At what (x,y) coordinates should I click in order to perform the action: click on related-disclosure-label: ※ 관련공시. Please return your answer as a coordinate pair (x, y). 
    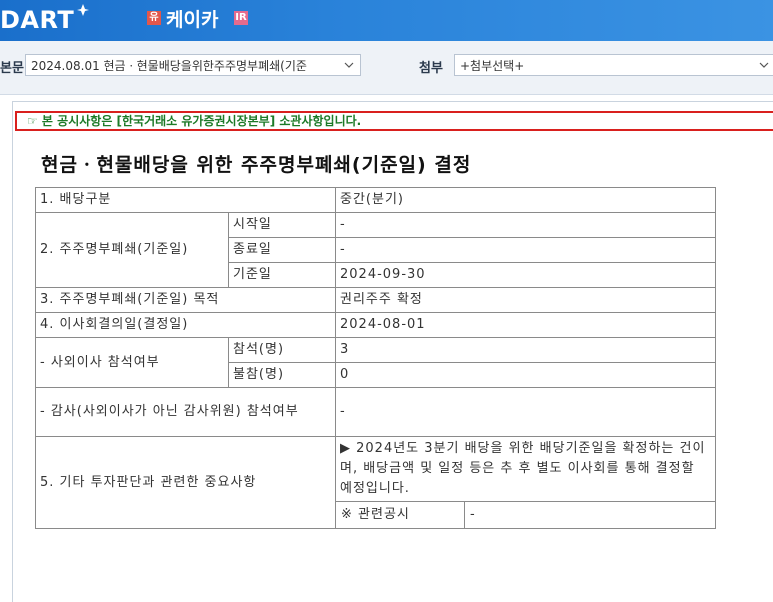
    Looking at the image, I should click on (400, 515).